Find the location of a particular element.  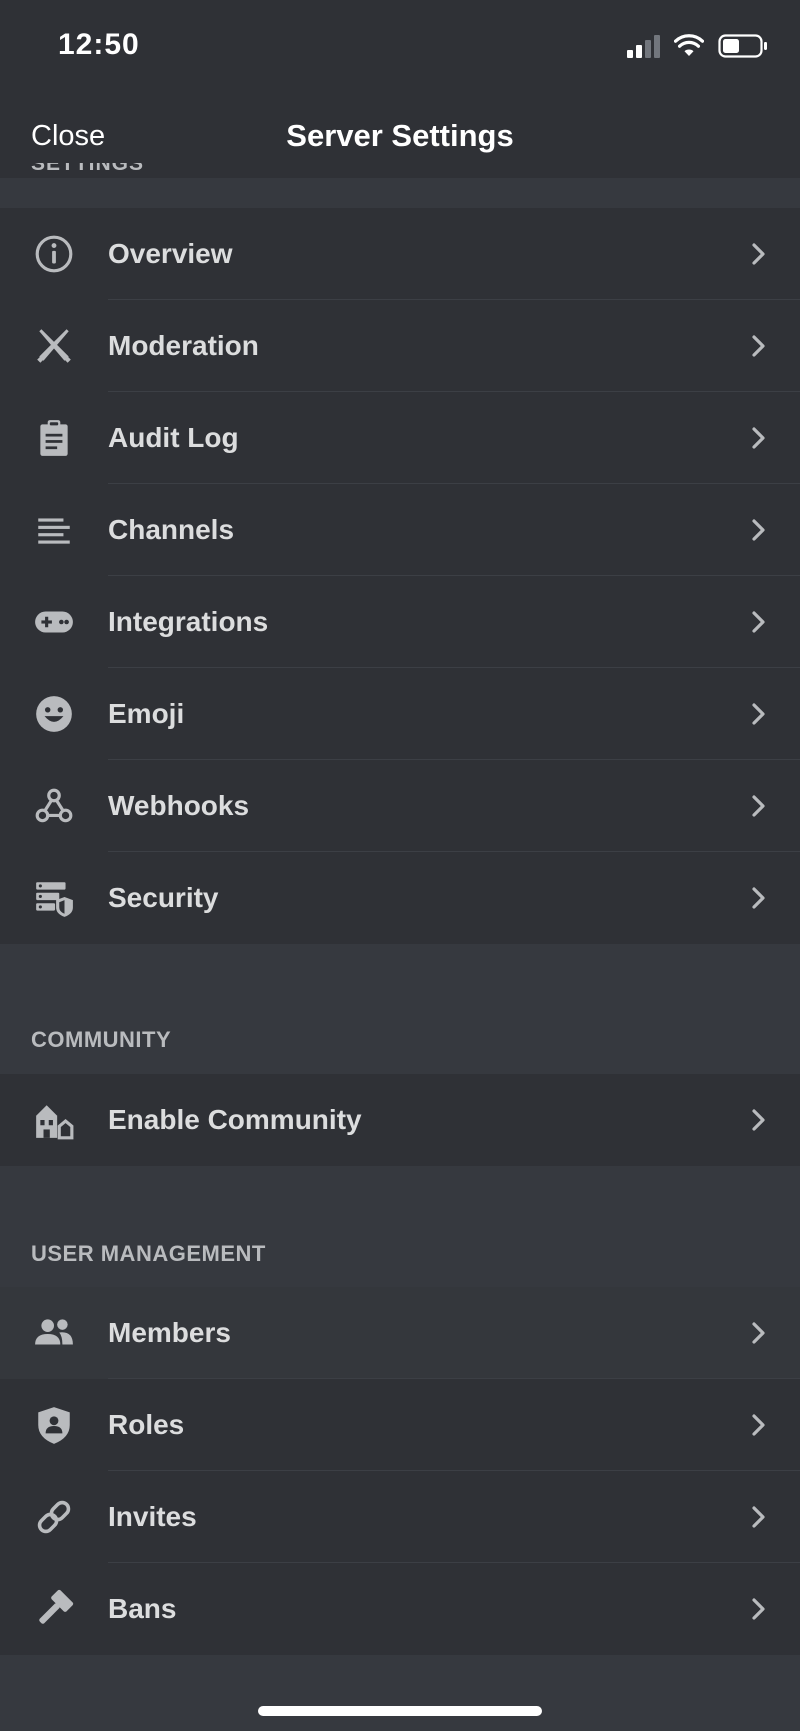

status-time: 12:50 is located at coordinates (99, 44).